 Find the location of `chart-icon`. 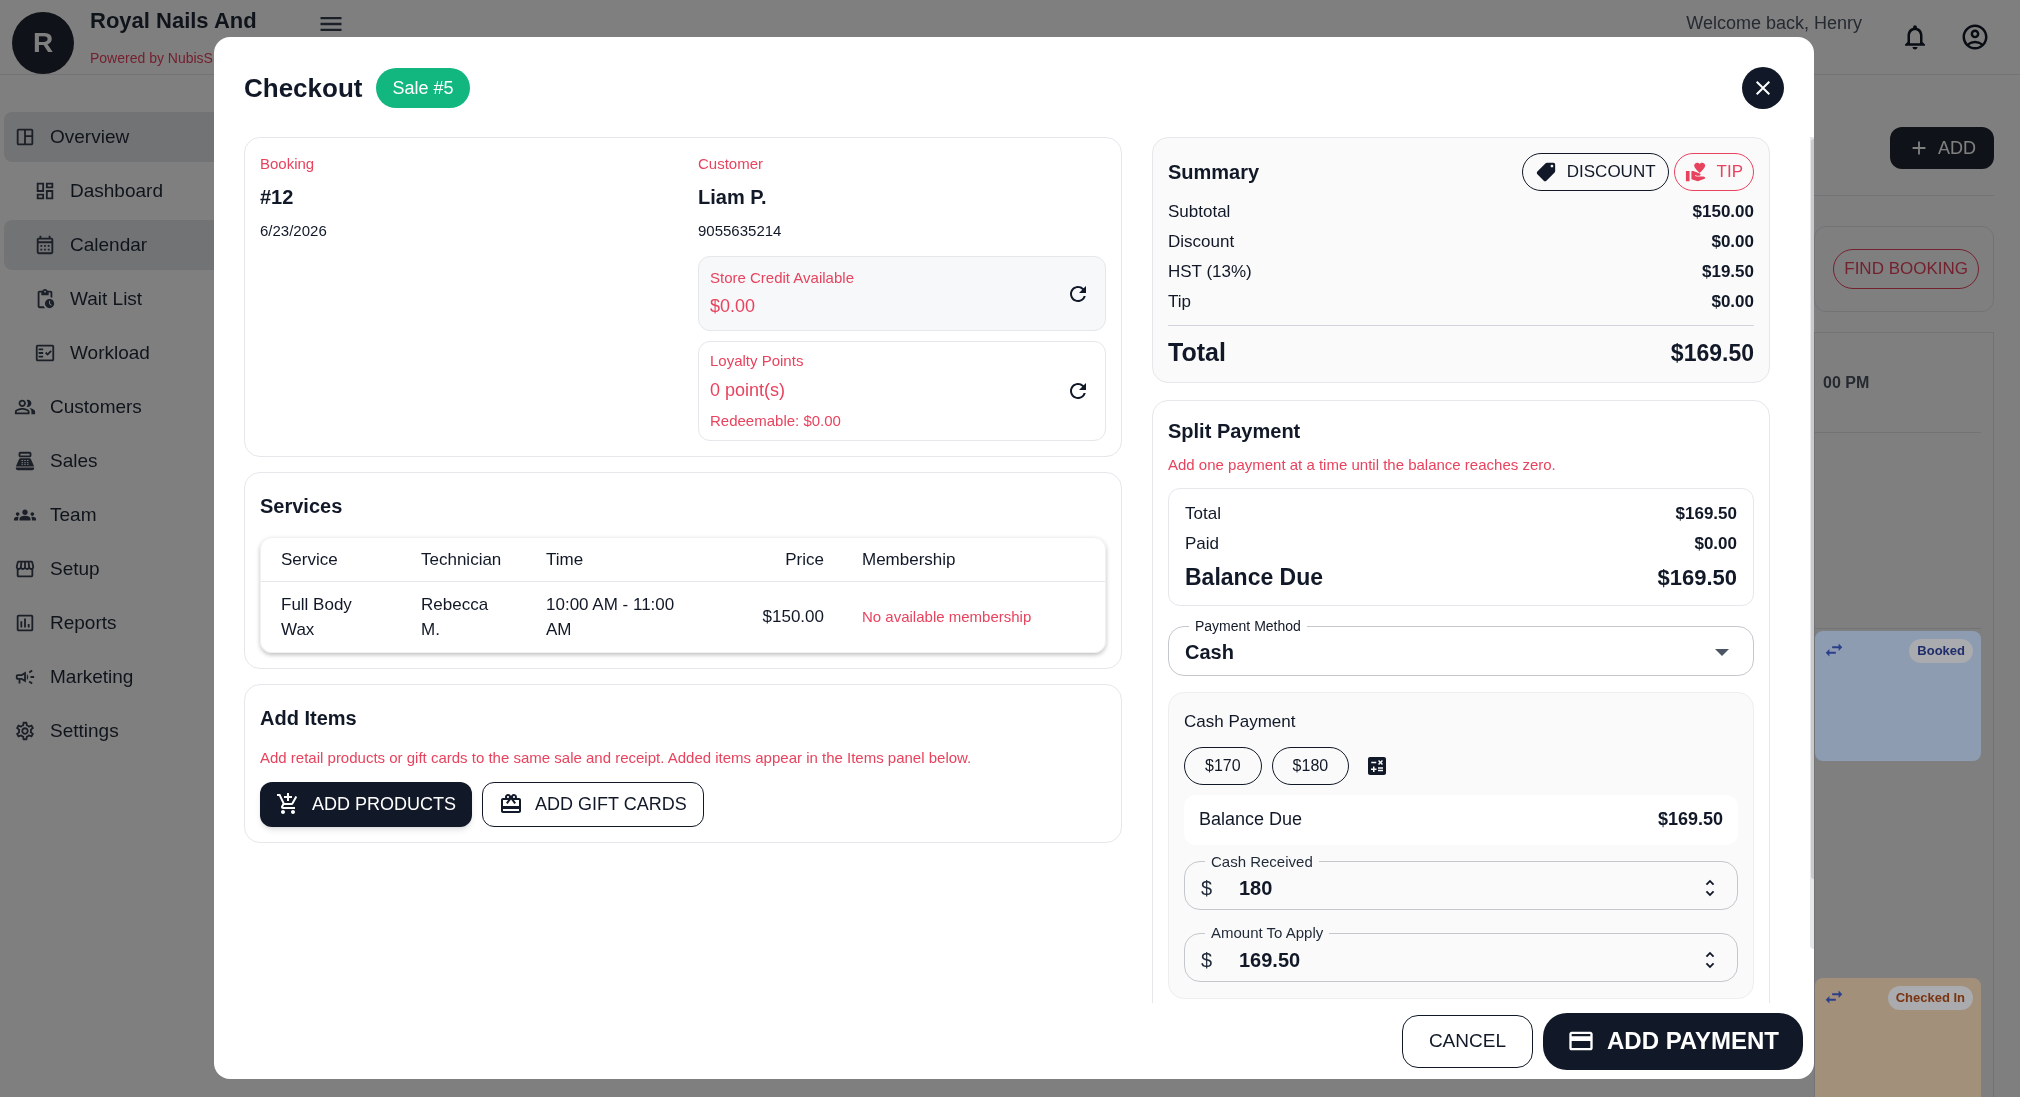

chart-icon is located at coordinates (25, 623).